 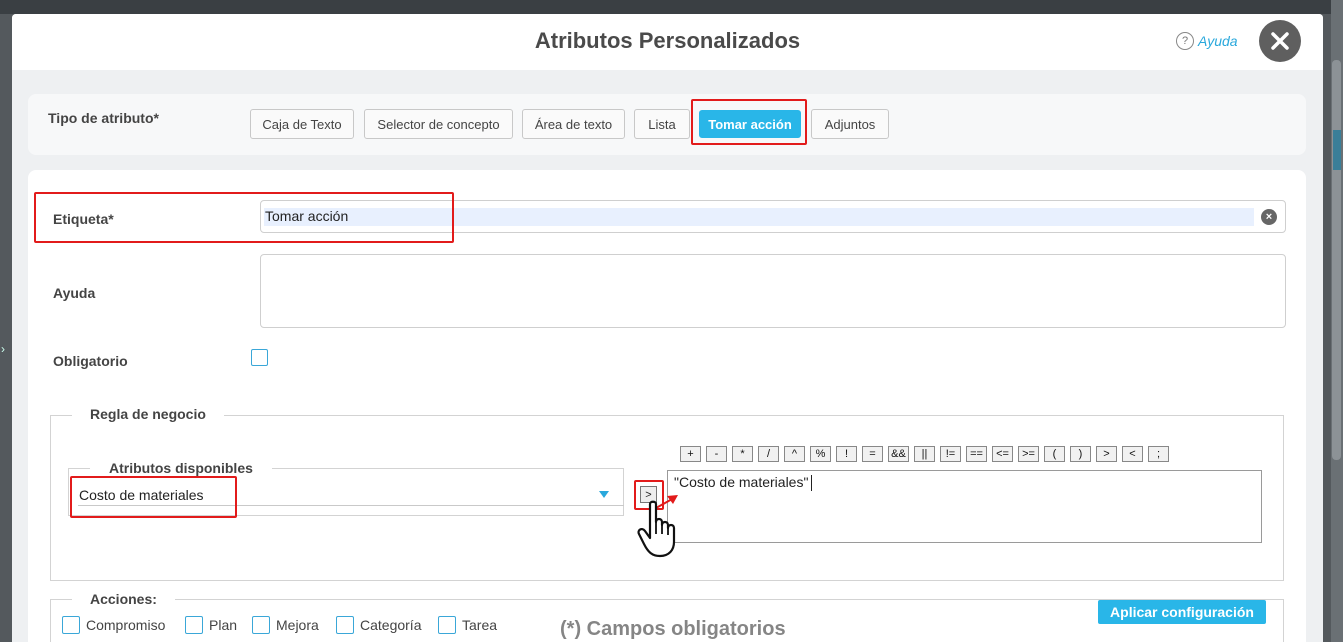 What do you see at coordinates (480, 625) in the screenshot?
I see `action-label: Tarea` at bounding box center [480, 625].